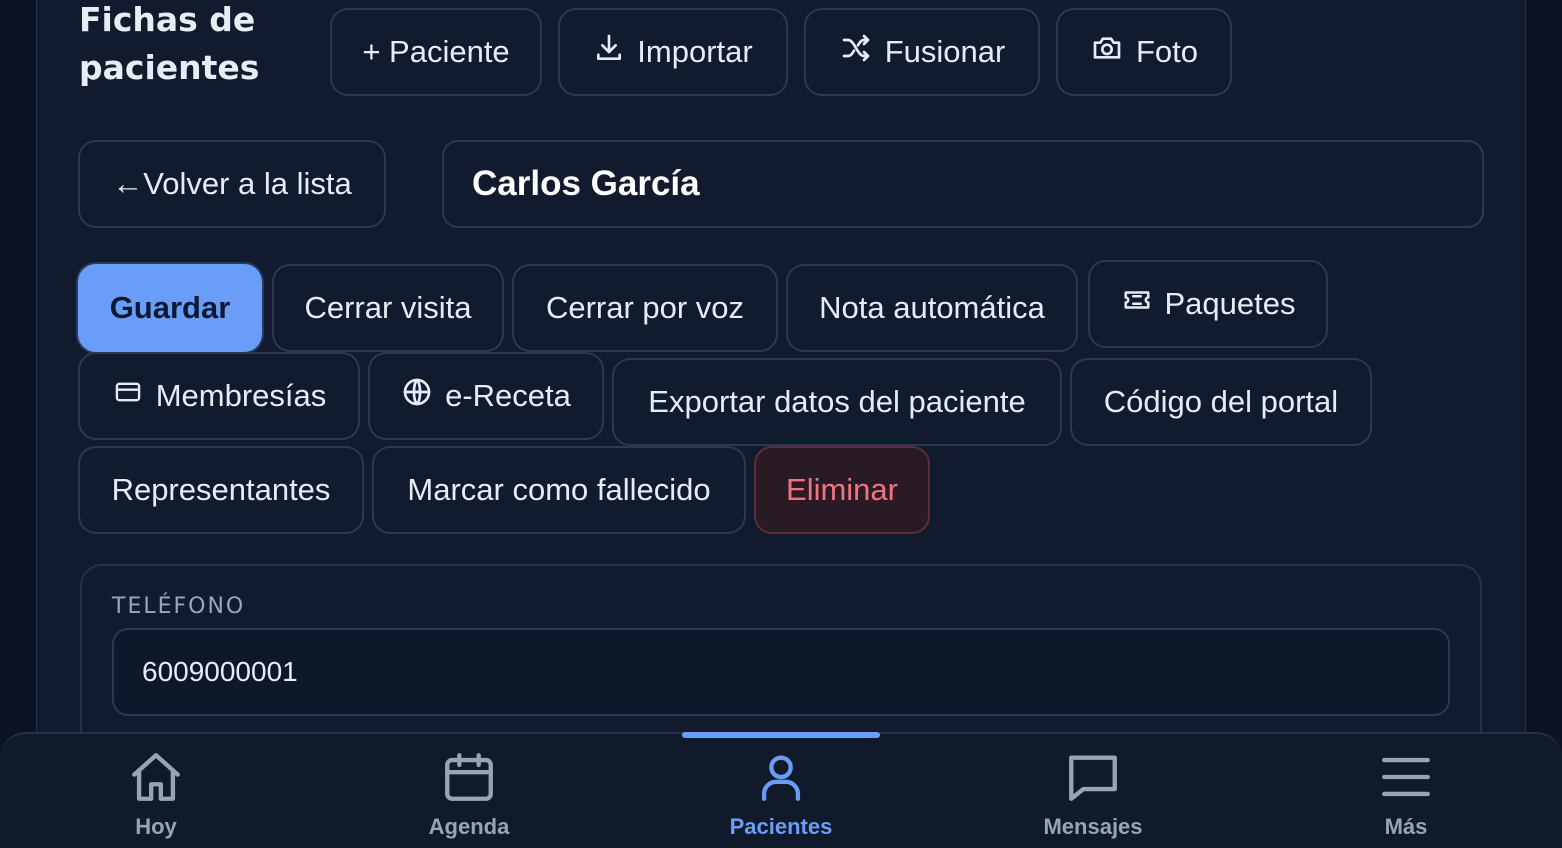 This screenshot has height=848, width=1562. I want to click on back-to-list-label: ←Volver a la lista, so click(232, 183).